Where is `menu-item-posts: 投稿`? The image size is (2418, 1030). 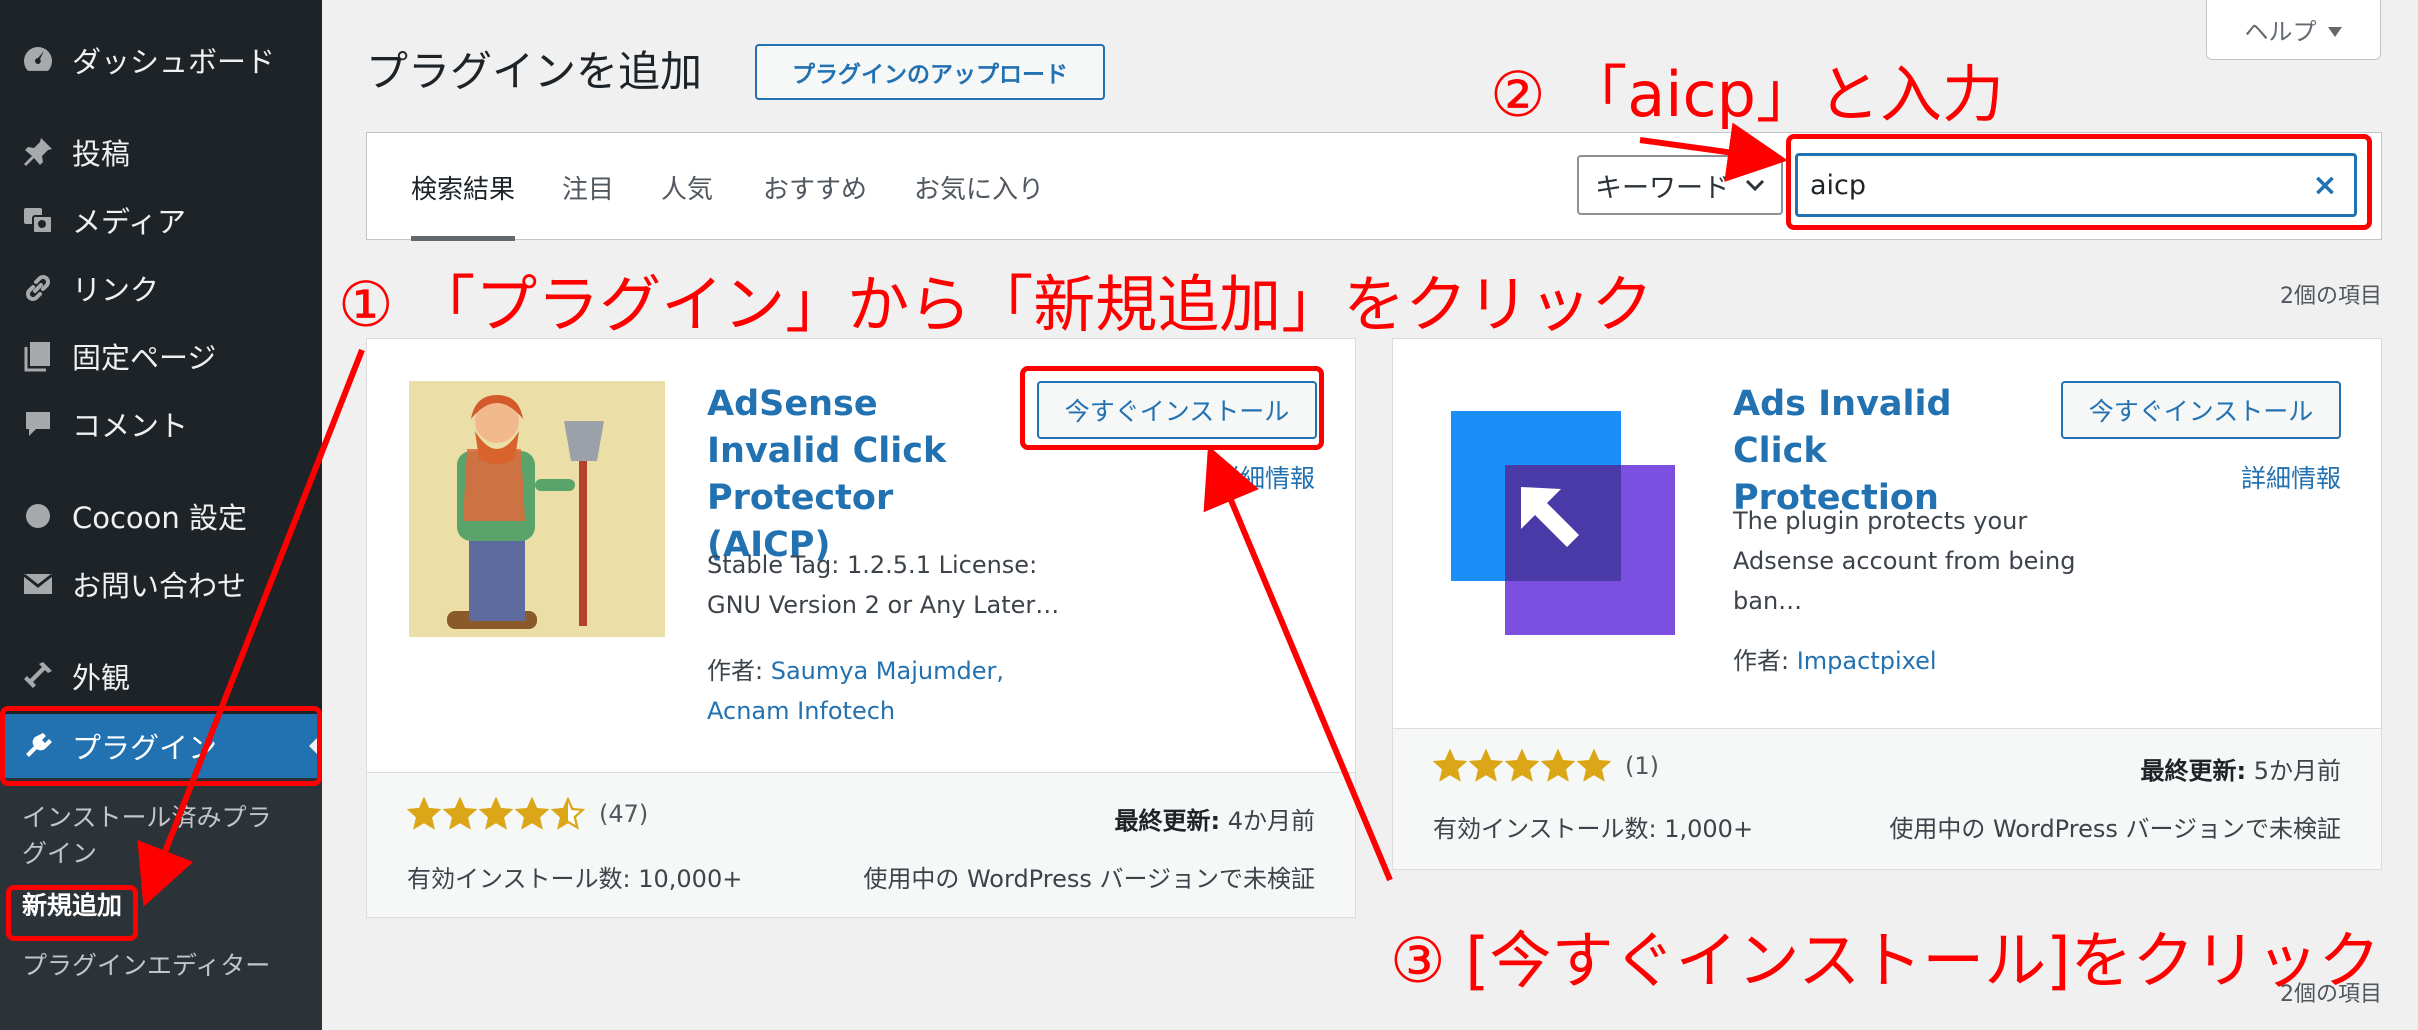
menu-item-posts: 投稿 is located at coordinates (161, 152).